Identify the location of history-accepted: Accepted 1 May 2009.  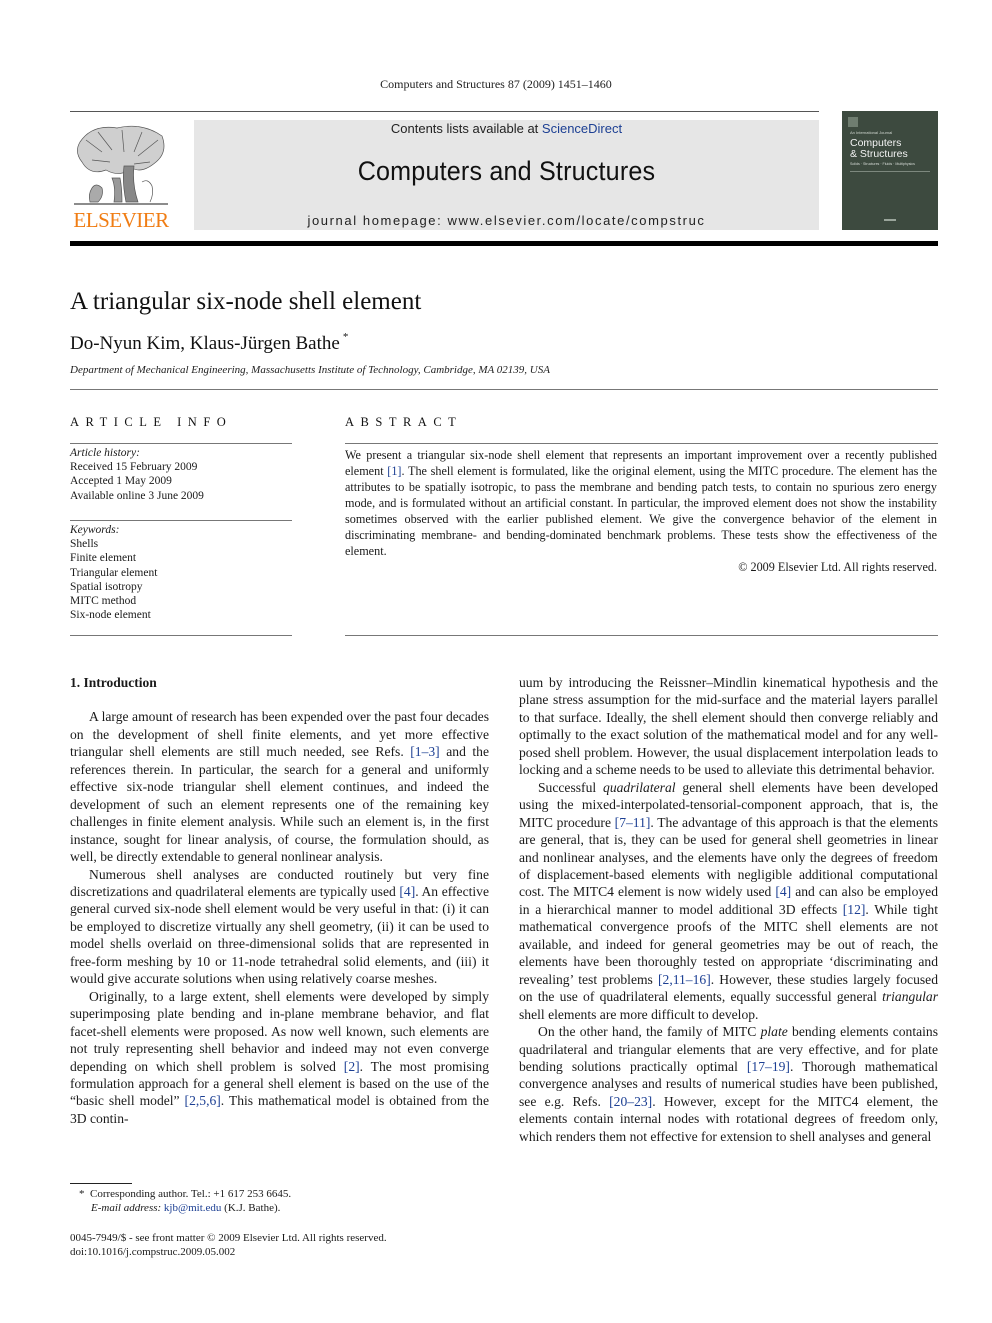
(121, 481).